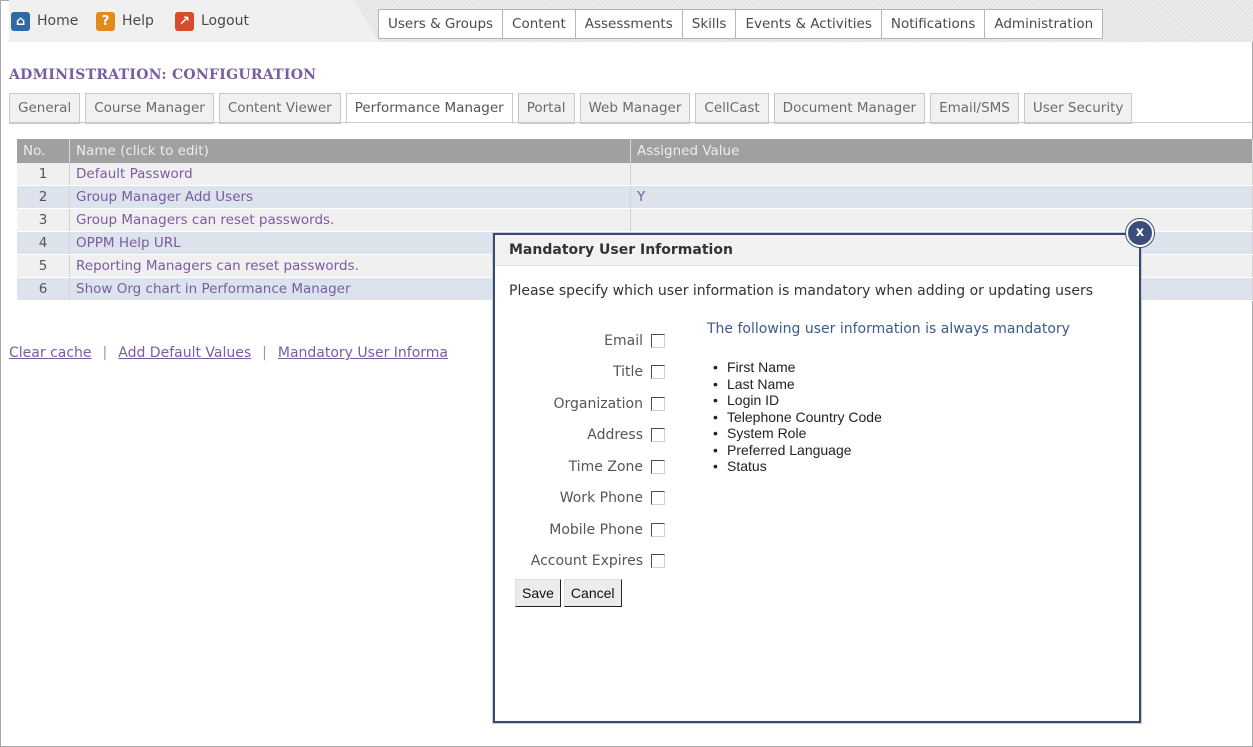 The width and height of the screenshot is (1253, 747). I want to click on subtab-email-sms: Email/SMS, so click(974, 108).